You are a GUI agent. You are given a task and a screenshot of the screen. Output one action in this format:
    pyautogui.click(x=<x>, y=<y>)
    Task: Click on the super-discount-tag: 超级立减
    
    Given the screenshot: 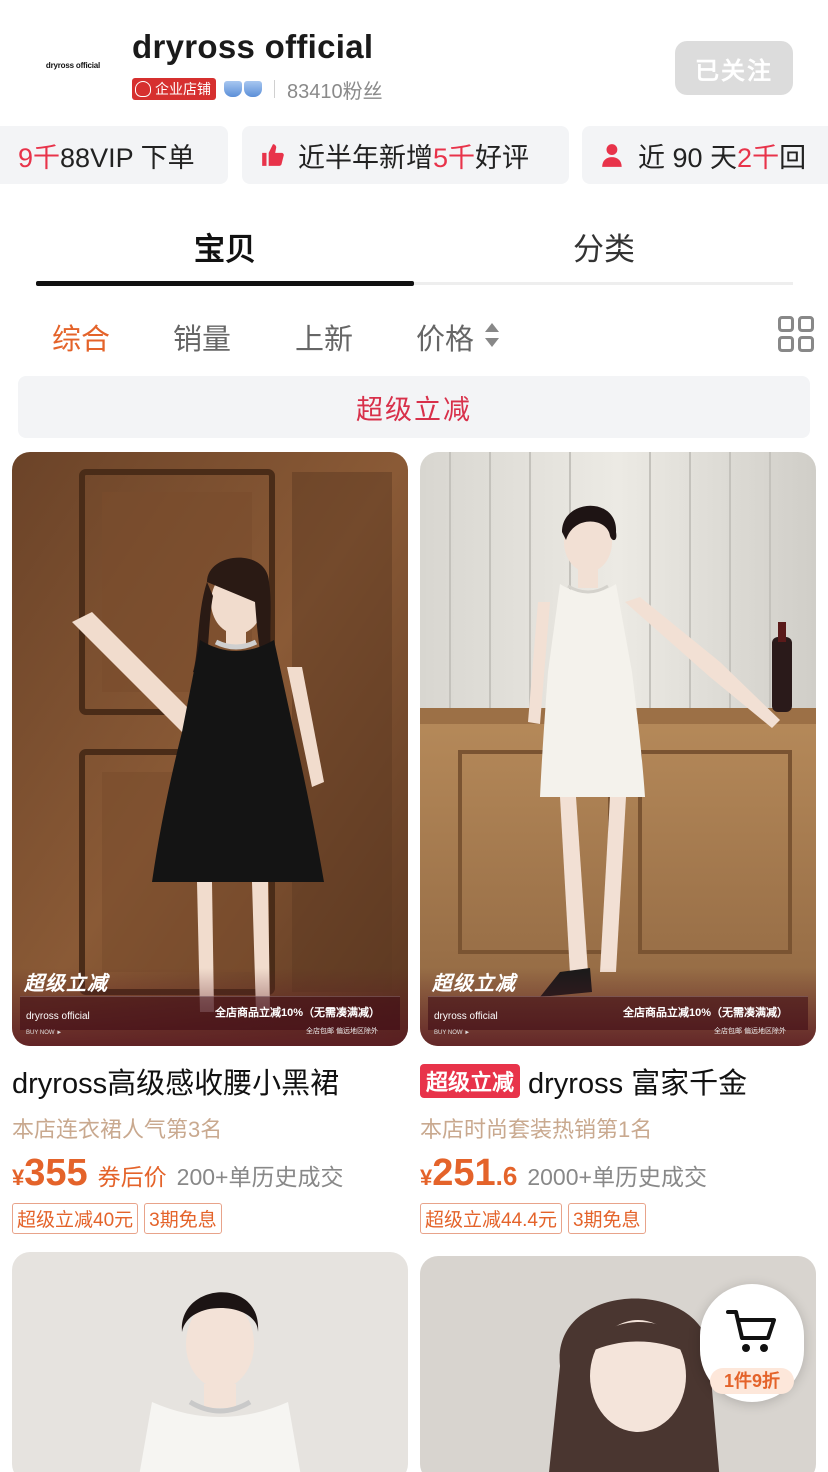 What is the action you would take?
    pyautogui.click(x=470, y=1081)
    